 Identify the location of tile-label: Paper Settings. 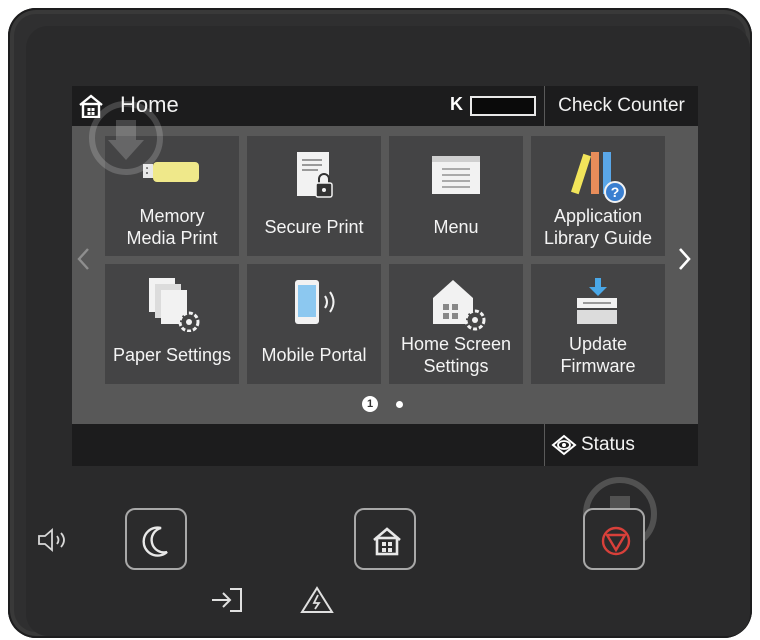
(172, 355).